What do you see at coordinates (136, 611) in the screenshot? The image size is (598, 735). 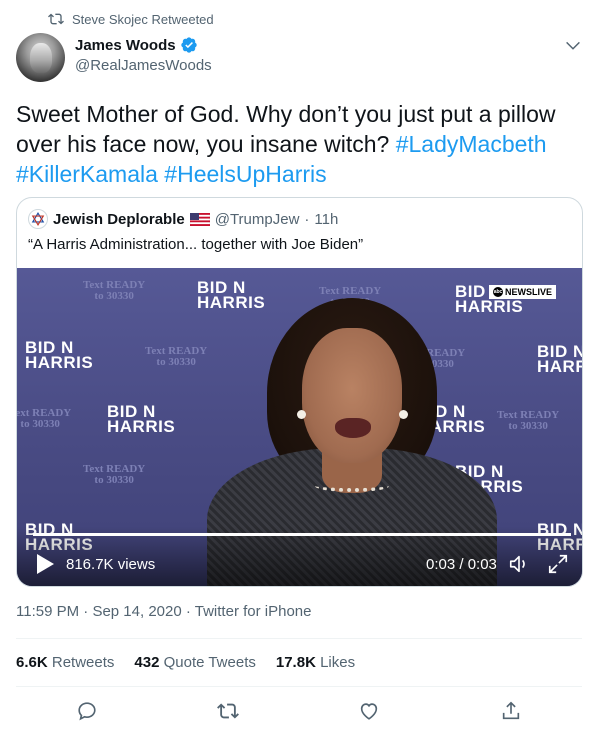 I see `tweet-date: Sep 14, 2020` at bounding box center [136, 611].